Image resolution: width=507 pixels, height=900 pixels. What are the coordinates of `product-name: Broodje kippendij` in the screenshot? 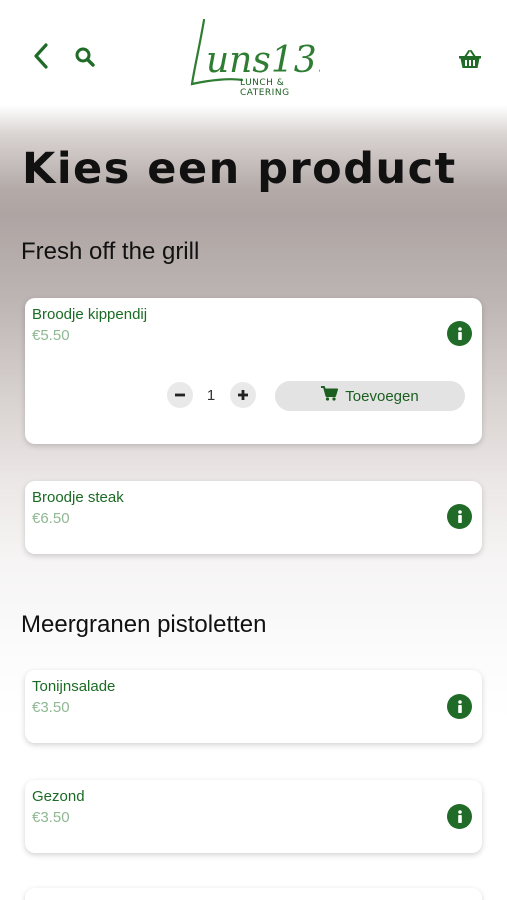 It's located at (90, 314).